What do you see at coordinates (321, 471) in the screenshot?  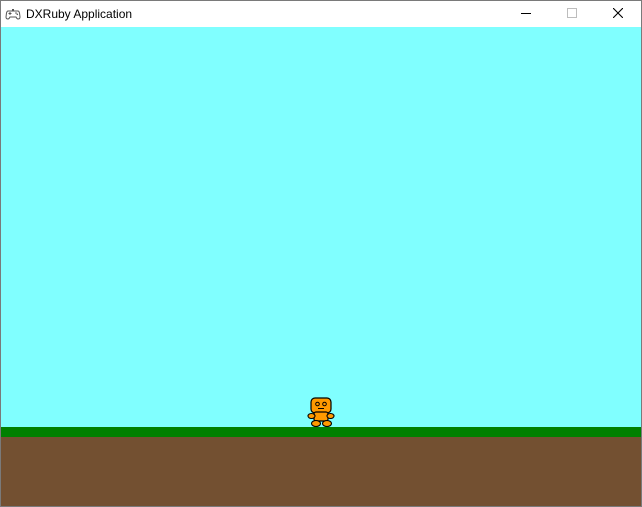 I see `dirt-ground` at bounding box center [321, 471].